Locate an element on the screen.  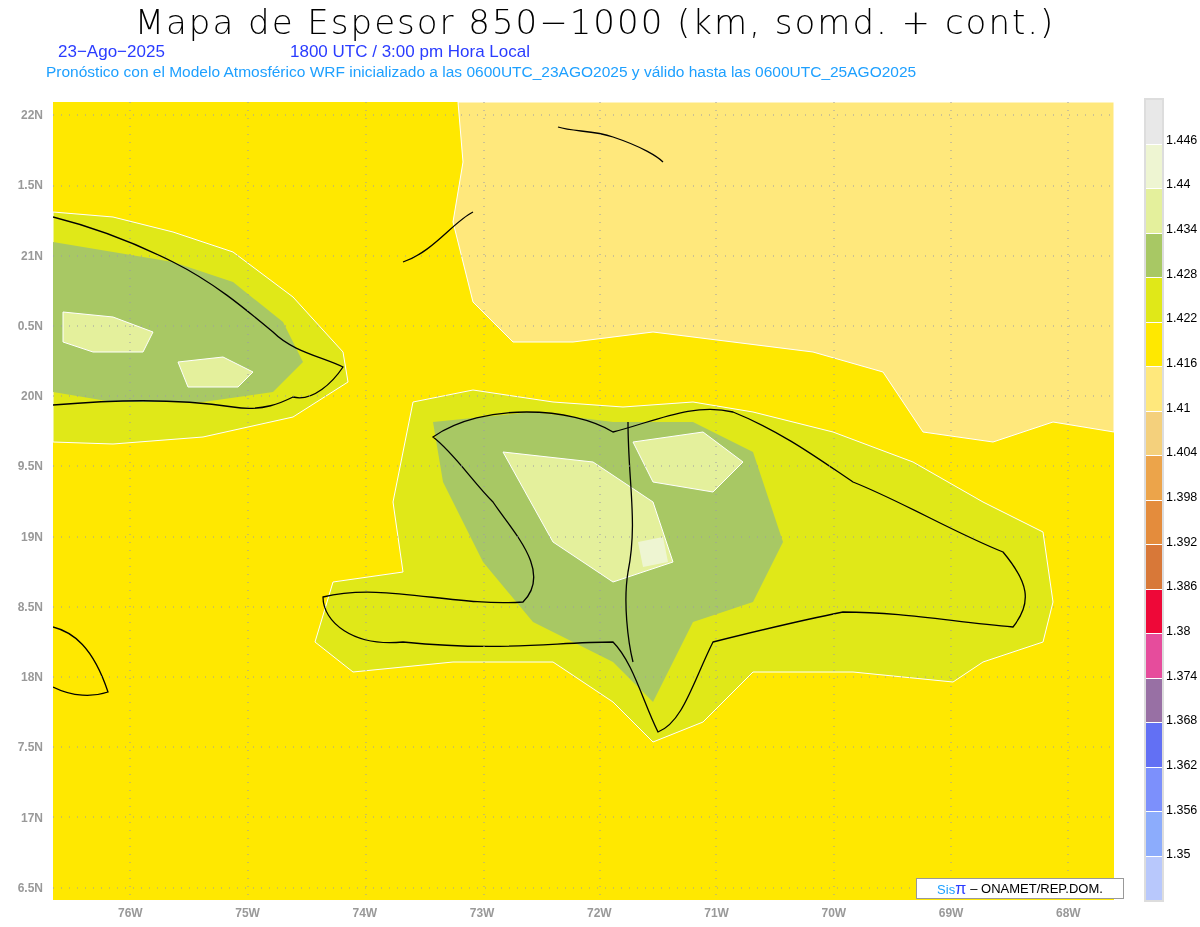
scale-label: 1.38 is located at coordinates (1178, 631).